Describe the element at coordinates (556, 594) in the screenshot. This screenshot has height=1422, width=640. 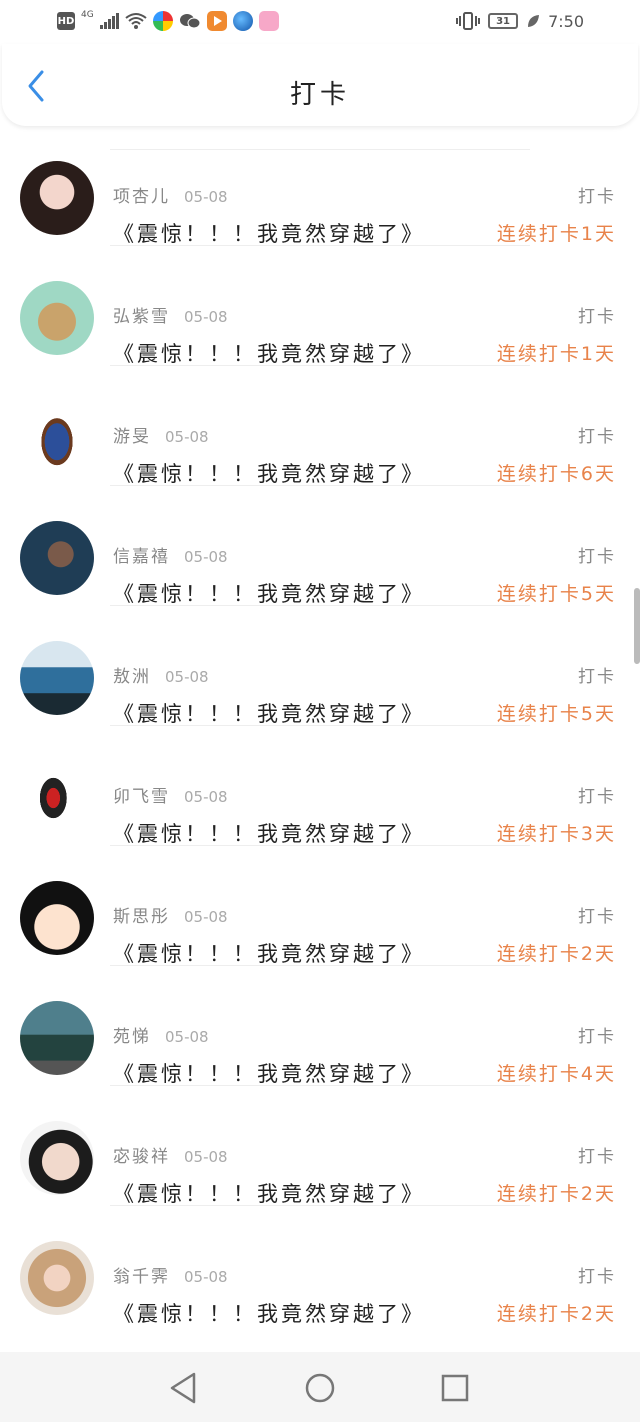
I see `streak-label: 连续打卡5天` at that location.